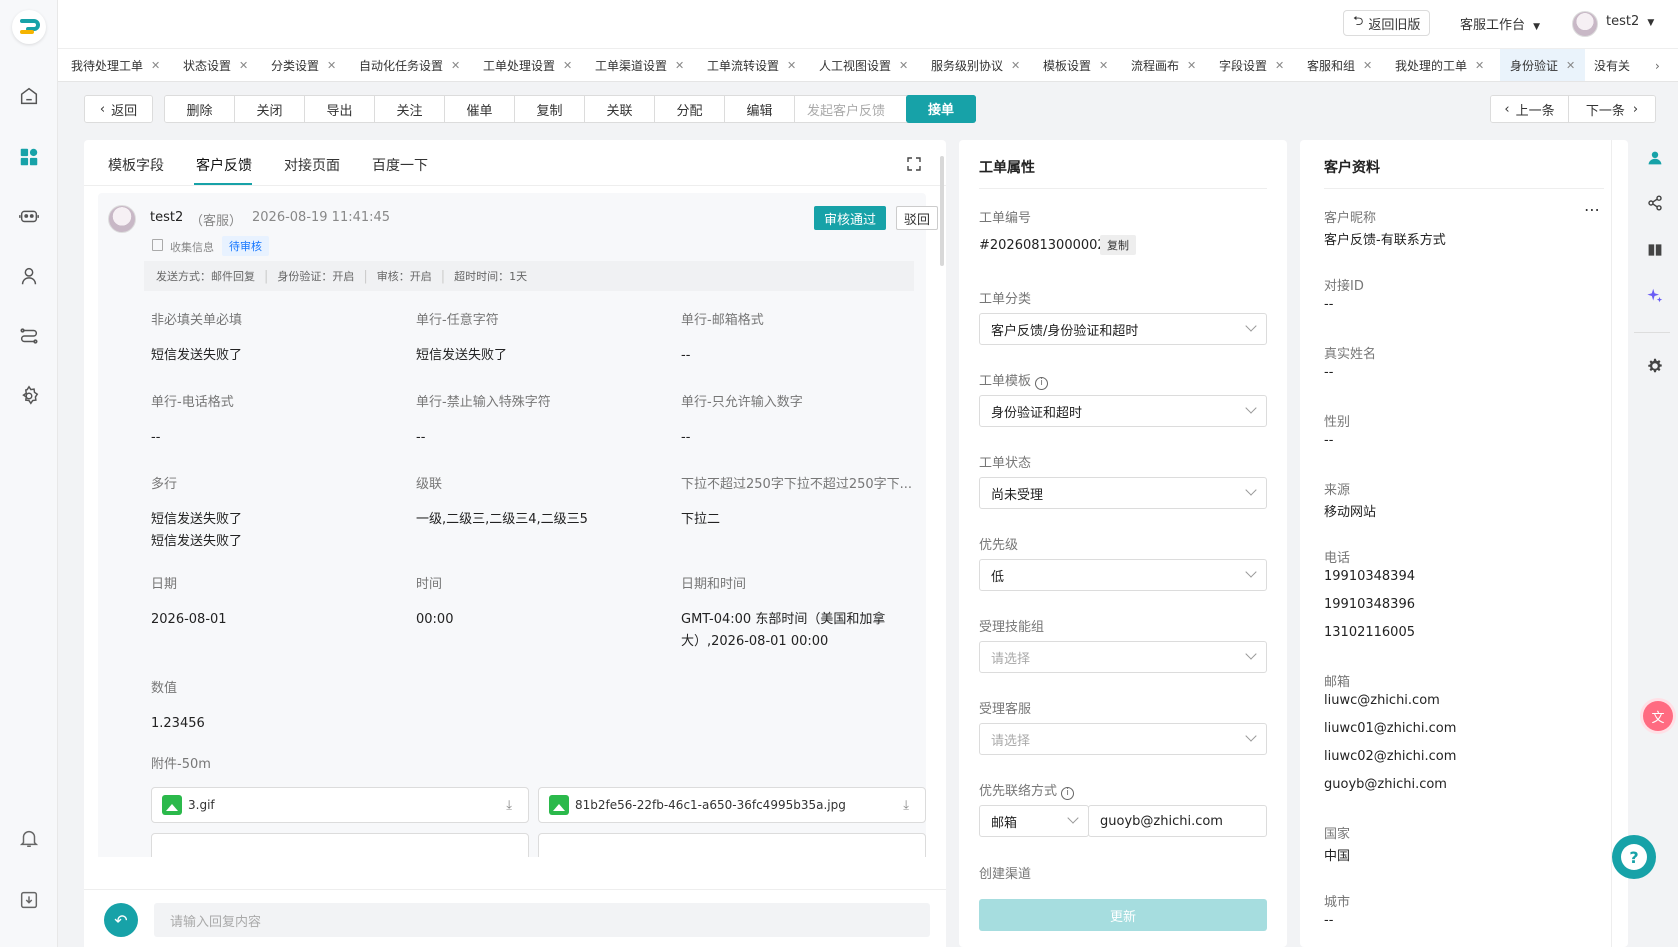  What do you see at coordinates (303, 65) in the screenshot?
I see `tab-category-settings: 分类设置 ✕` at bounding box center [303, 65].